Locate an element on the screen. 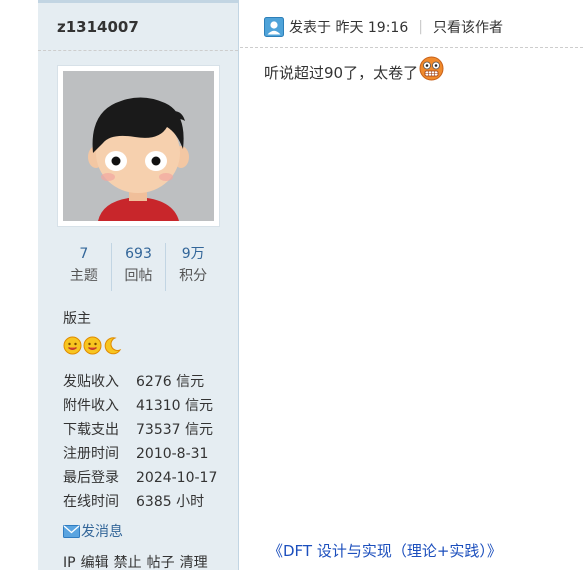 The width and height of the screenshot is (583, 570). moon-icon is located at coordinates (113, 346).